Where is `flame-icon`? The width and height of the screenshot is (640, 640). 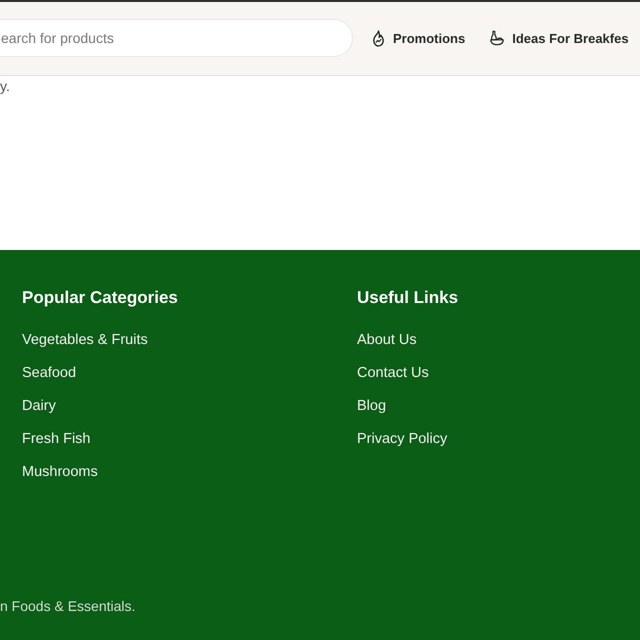 flame-icon is located at coordinates (378, 38).